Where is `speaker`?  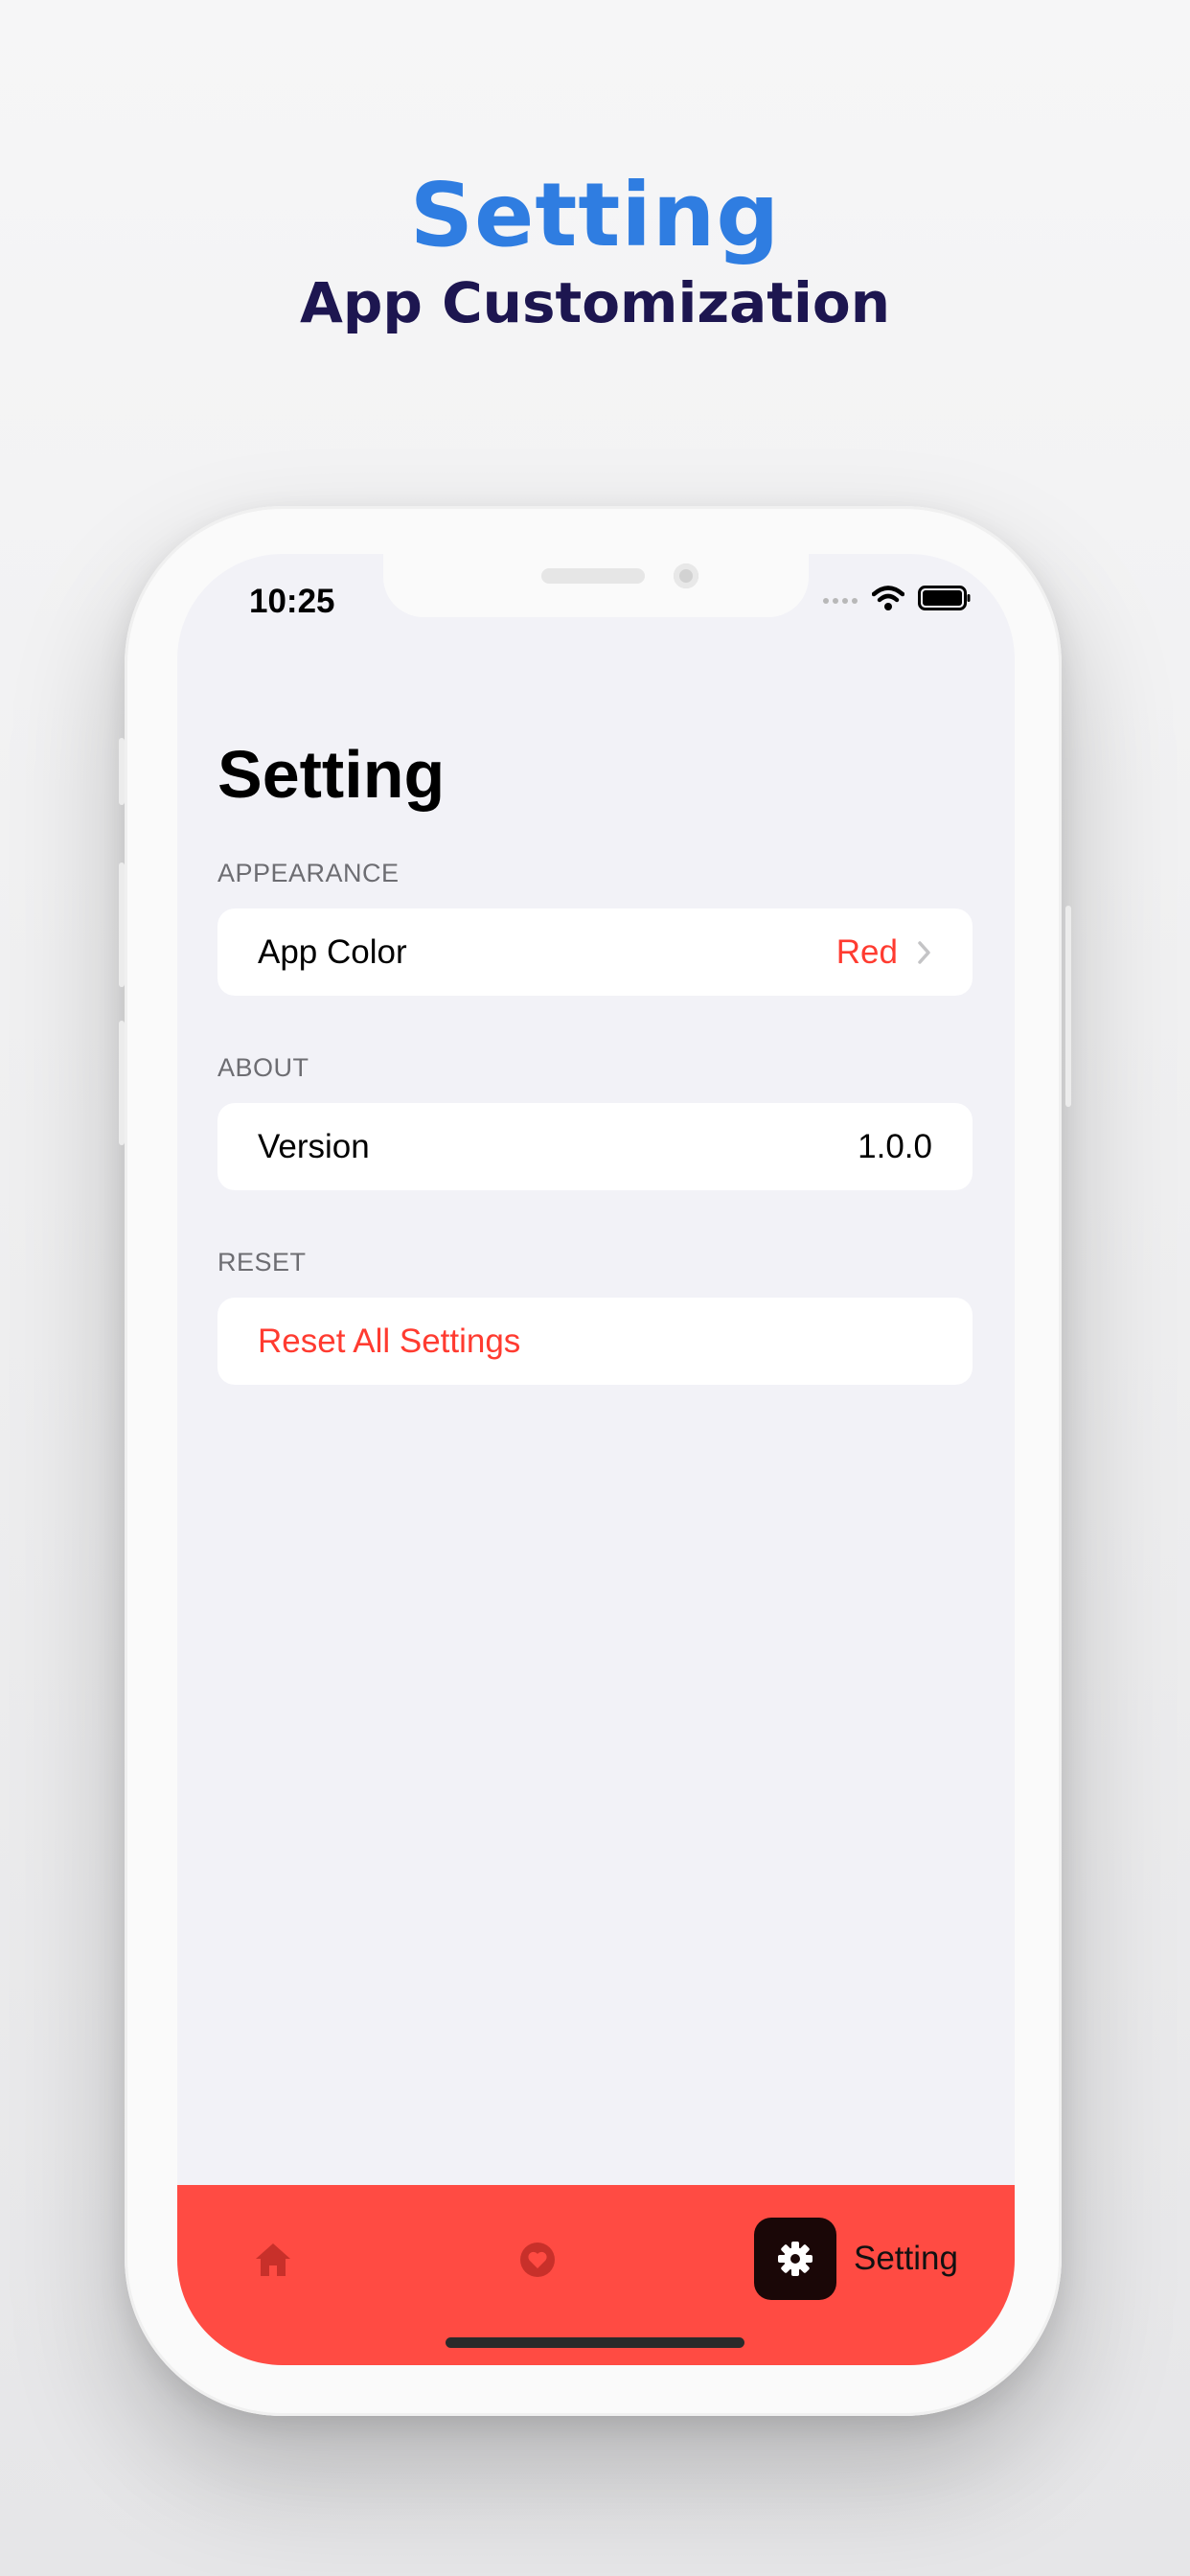
speaker is located at coordinates (593, 576).